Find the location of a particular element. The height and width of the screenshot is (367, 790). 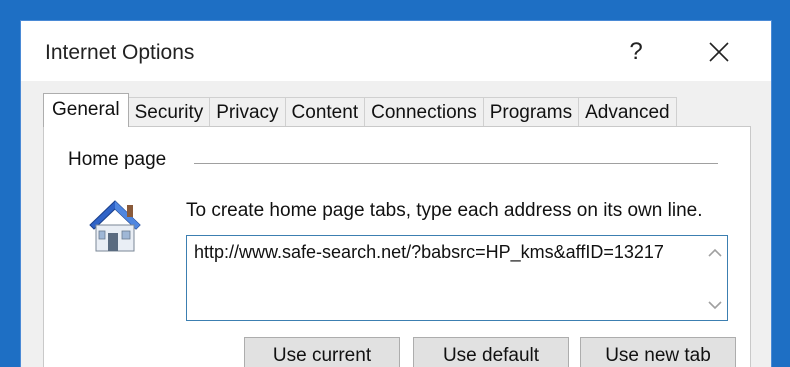

tab-general: General is located at coordinates (86, 110).